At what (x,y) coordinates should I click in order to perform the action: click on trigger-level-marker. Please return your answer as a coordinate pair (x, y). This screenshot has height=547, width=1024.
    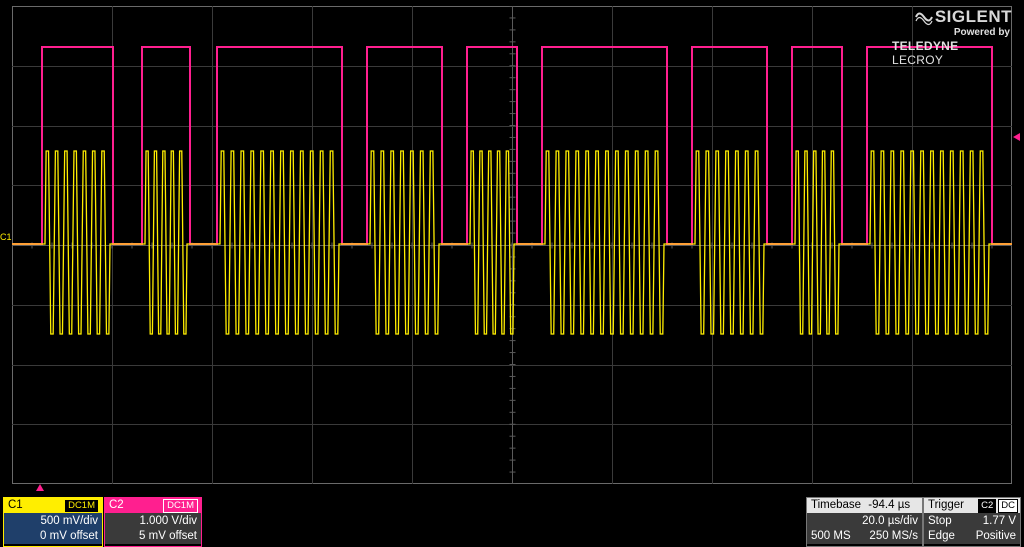
    Looking at the image, I should click on (1016, 137).